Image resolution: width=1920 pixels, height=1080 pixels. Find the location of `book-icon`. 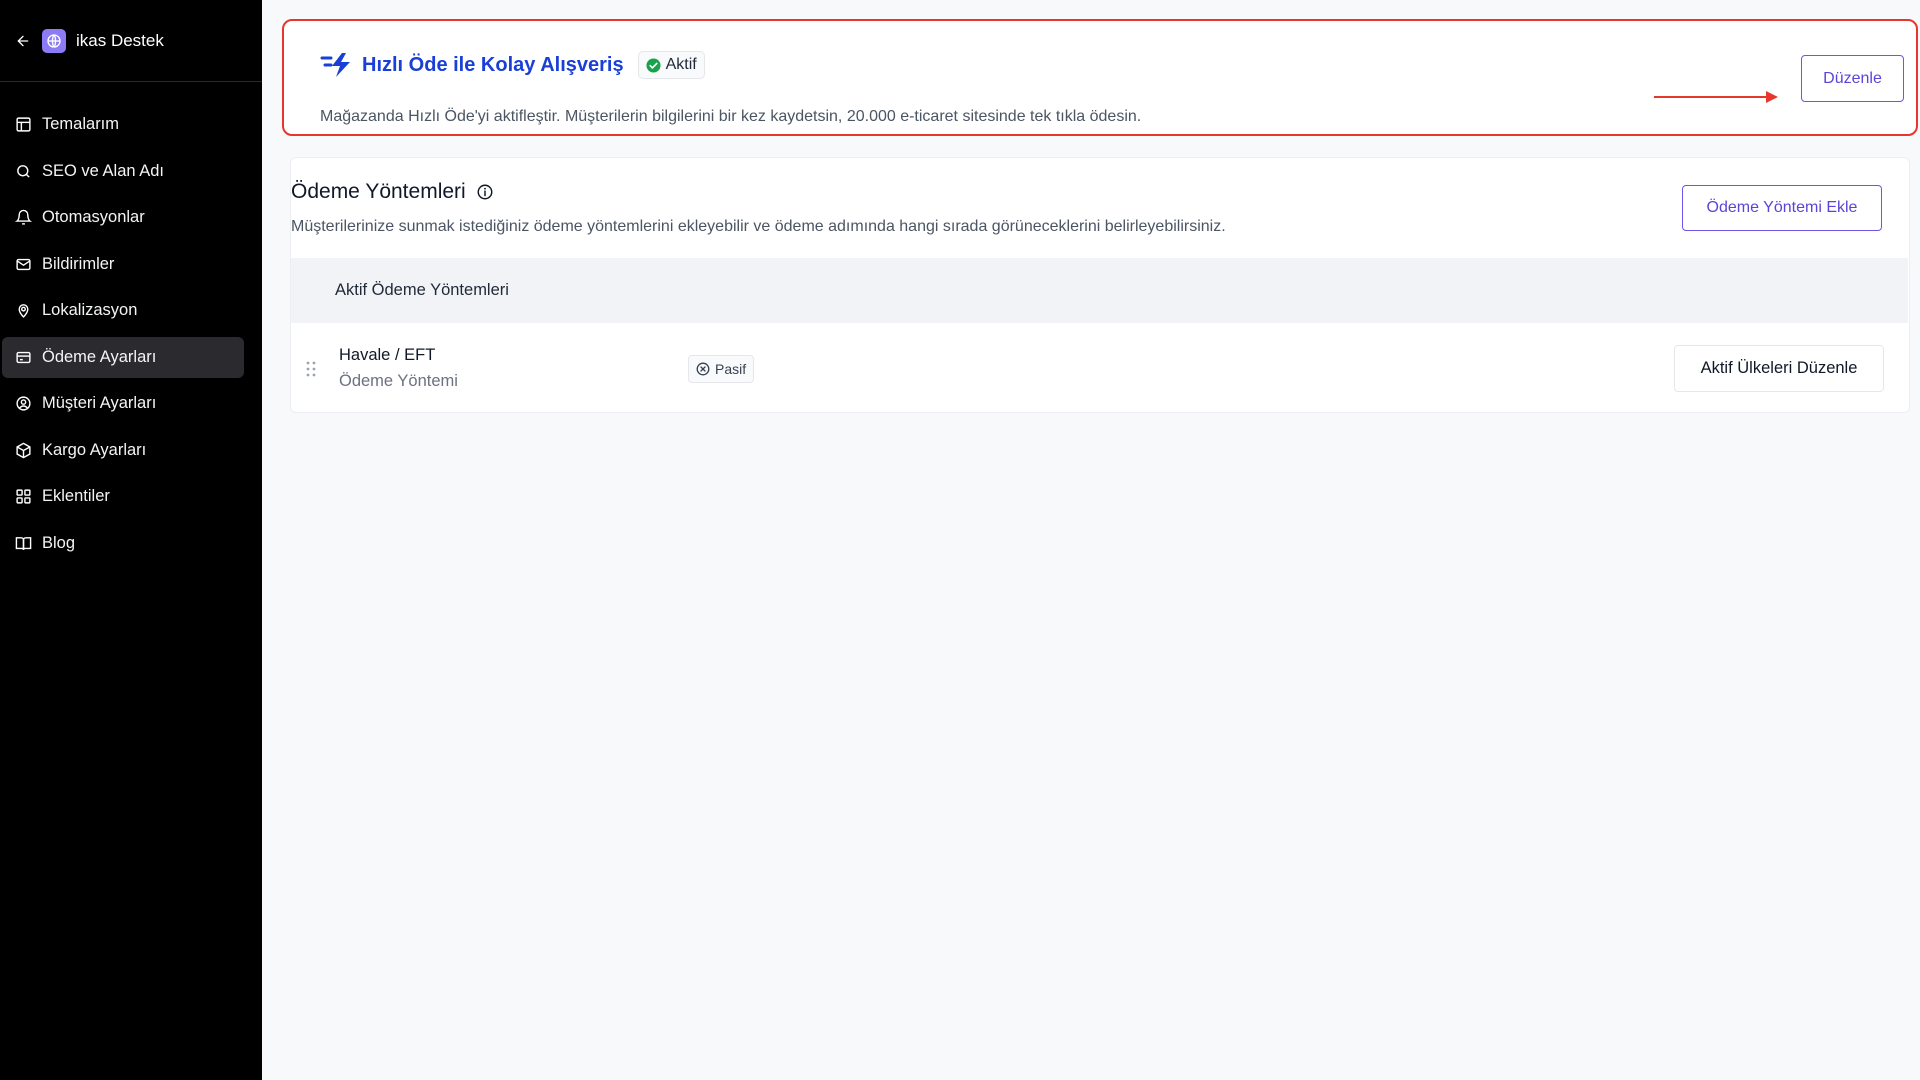

book-icon is located at coordinates (23, 543).